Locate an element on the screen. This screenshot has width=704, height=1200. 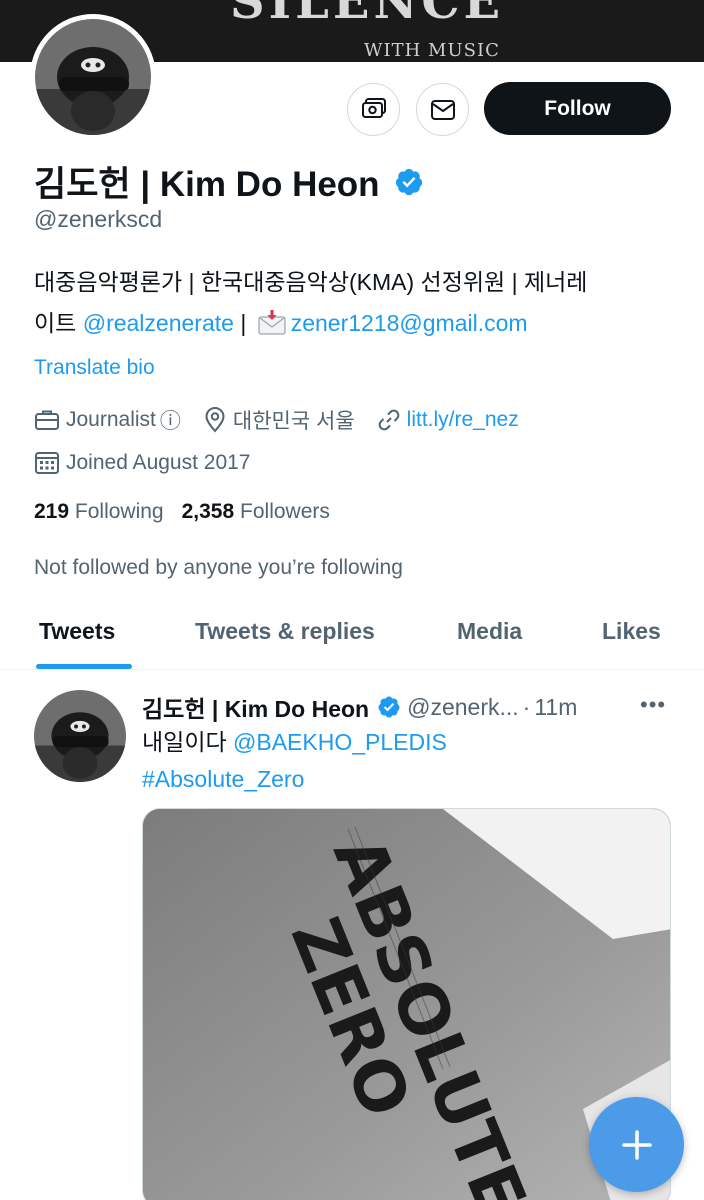
followers-stat: 2,358 Followers is located at coordinates (256, 511).